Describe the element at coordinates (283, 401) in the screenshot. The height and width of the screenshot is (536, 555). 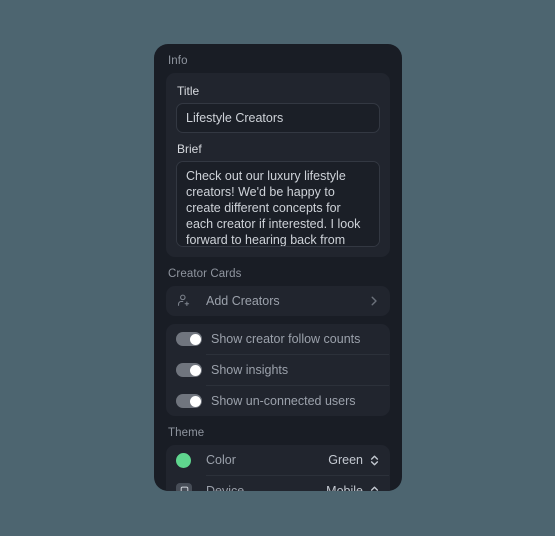
I see `toggle-label-show-un-connected-users: Show un-connected users` at that location.